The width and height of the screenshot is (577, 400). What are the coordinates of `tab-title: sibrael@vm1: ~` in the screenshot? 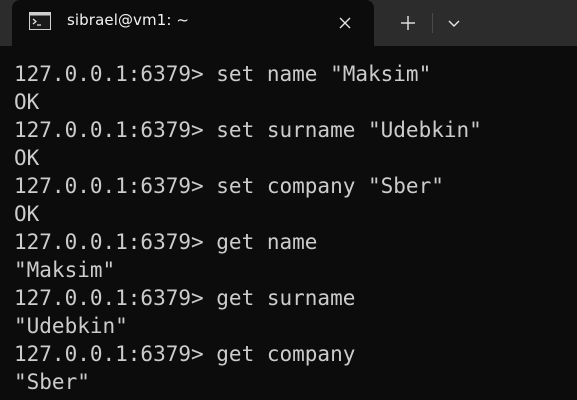 It's located at (128, 20).